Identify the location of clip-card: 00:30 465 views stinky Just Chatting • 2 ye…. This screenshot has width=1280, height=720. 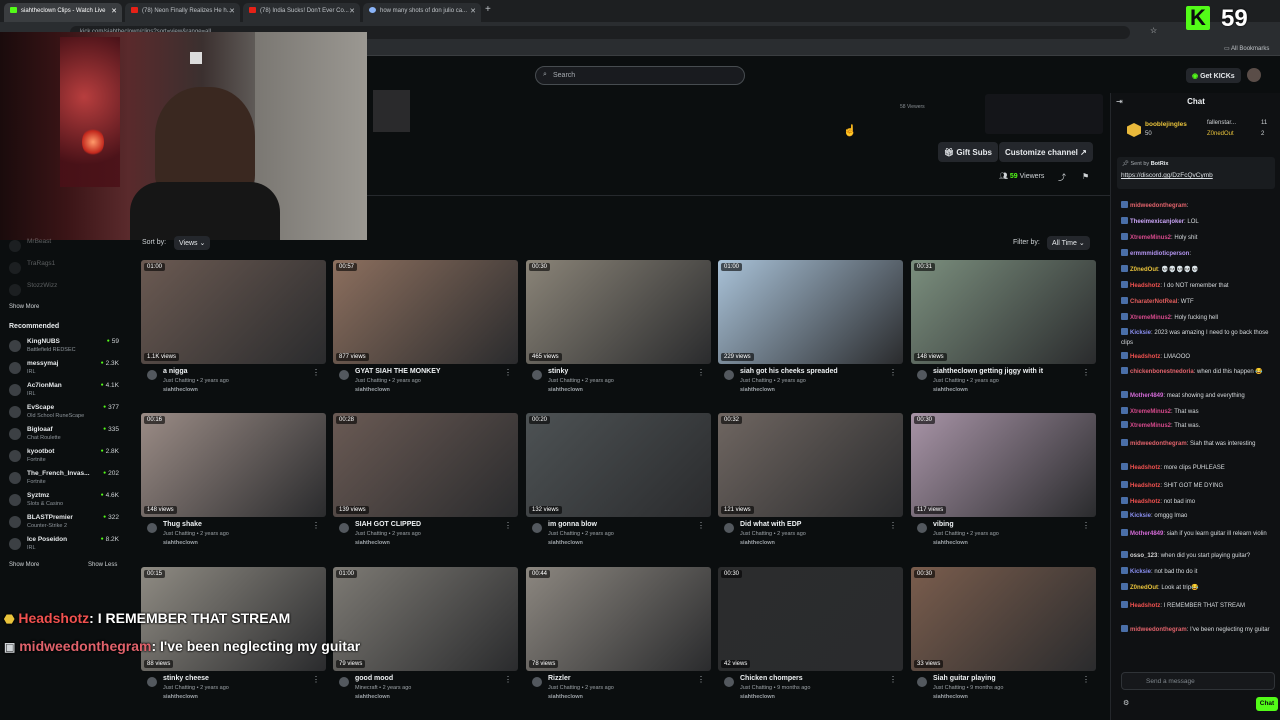
(618, 330).